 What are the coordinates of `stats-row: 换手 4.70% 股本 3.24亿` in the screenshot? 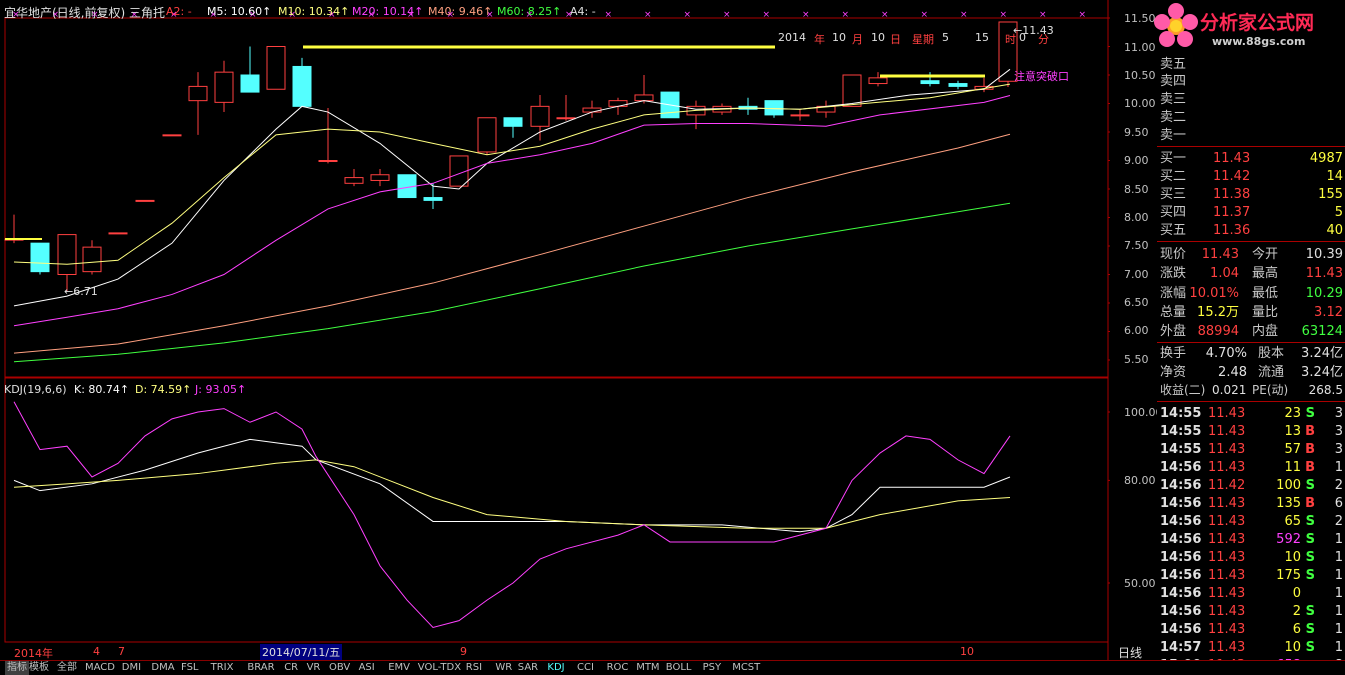 It's located at (1251, 353).